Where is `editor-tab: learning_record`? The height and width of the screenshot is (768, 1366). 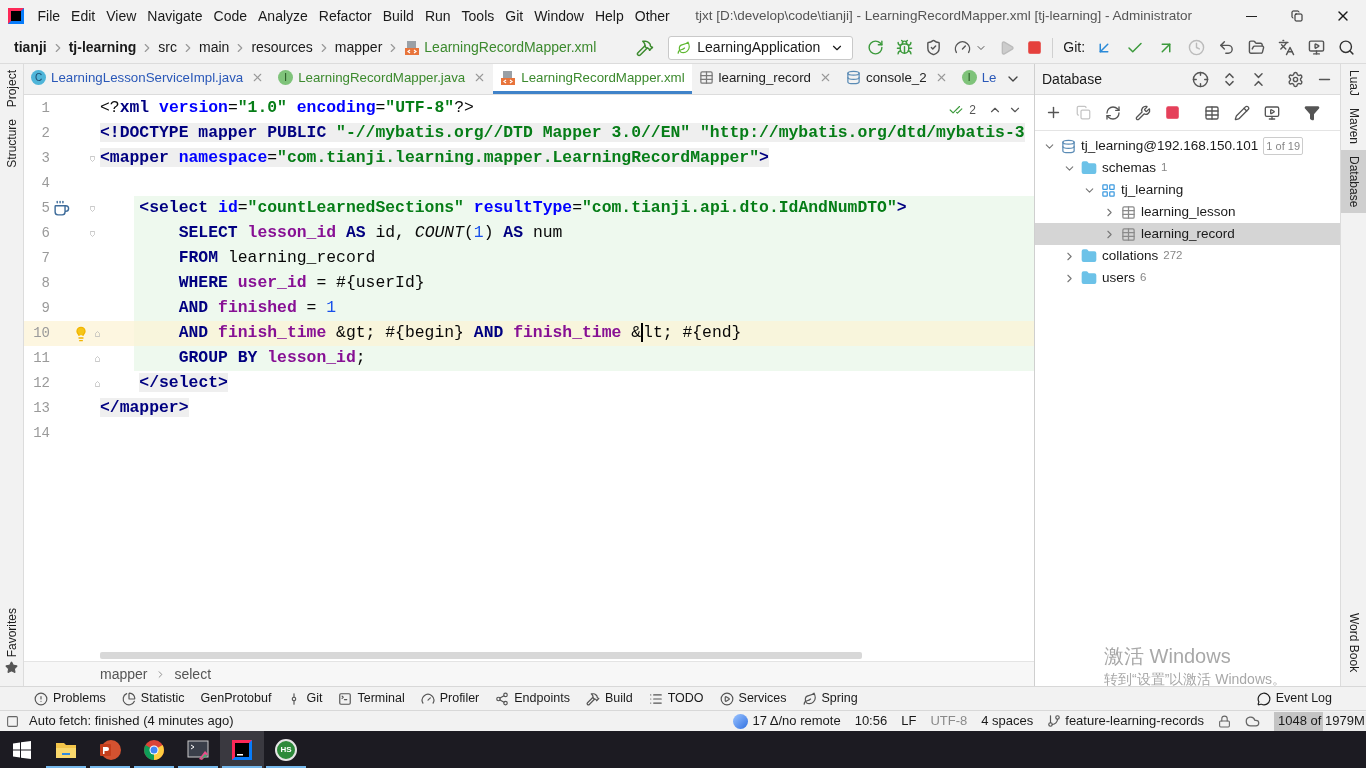 editor-tab: learning_record is located at coordinates (765, 79).